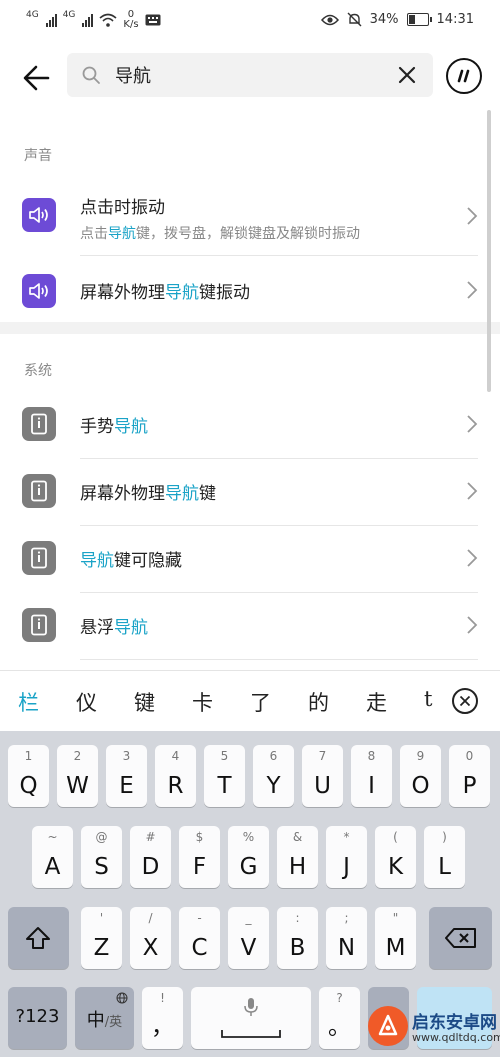  I want to click on key-y: 6Y, so click(273, 776).